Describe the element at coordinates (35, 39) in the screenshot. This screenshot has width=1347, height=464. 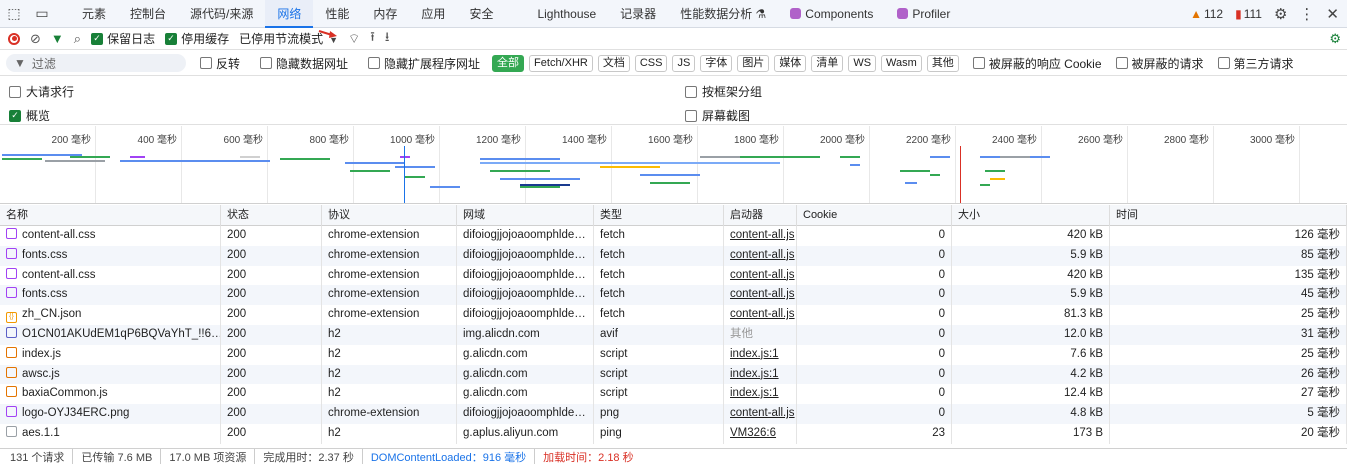
I see `clear-icon: ⊘` at that location.